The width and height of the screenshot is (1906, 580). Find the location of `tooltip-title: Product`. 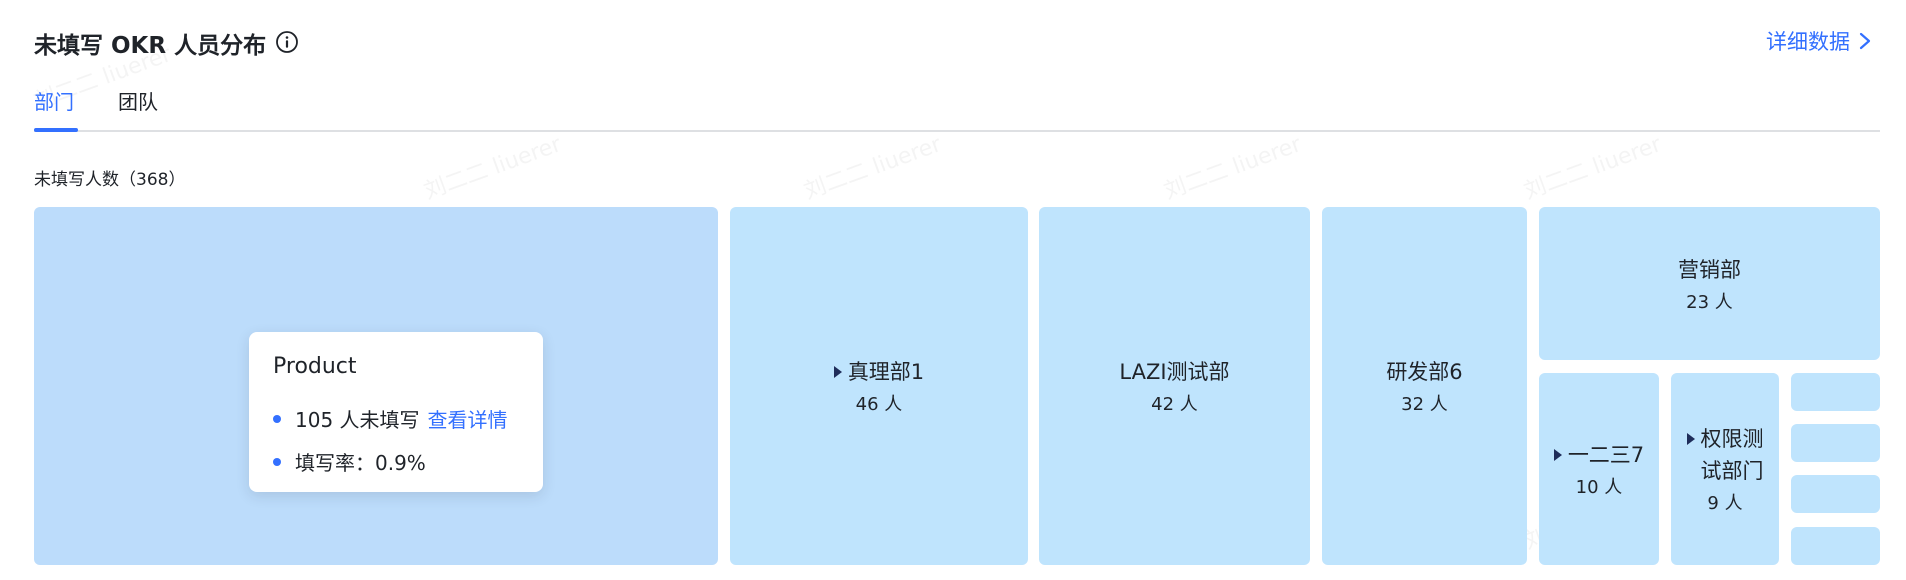

tooltip-title: Product is located at coordinates (315, 366).